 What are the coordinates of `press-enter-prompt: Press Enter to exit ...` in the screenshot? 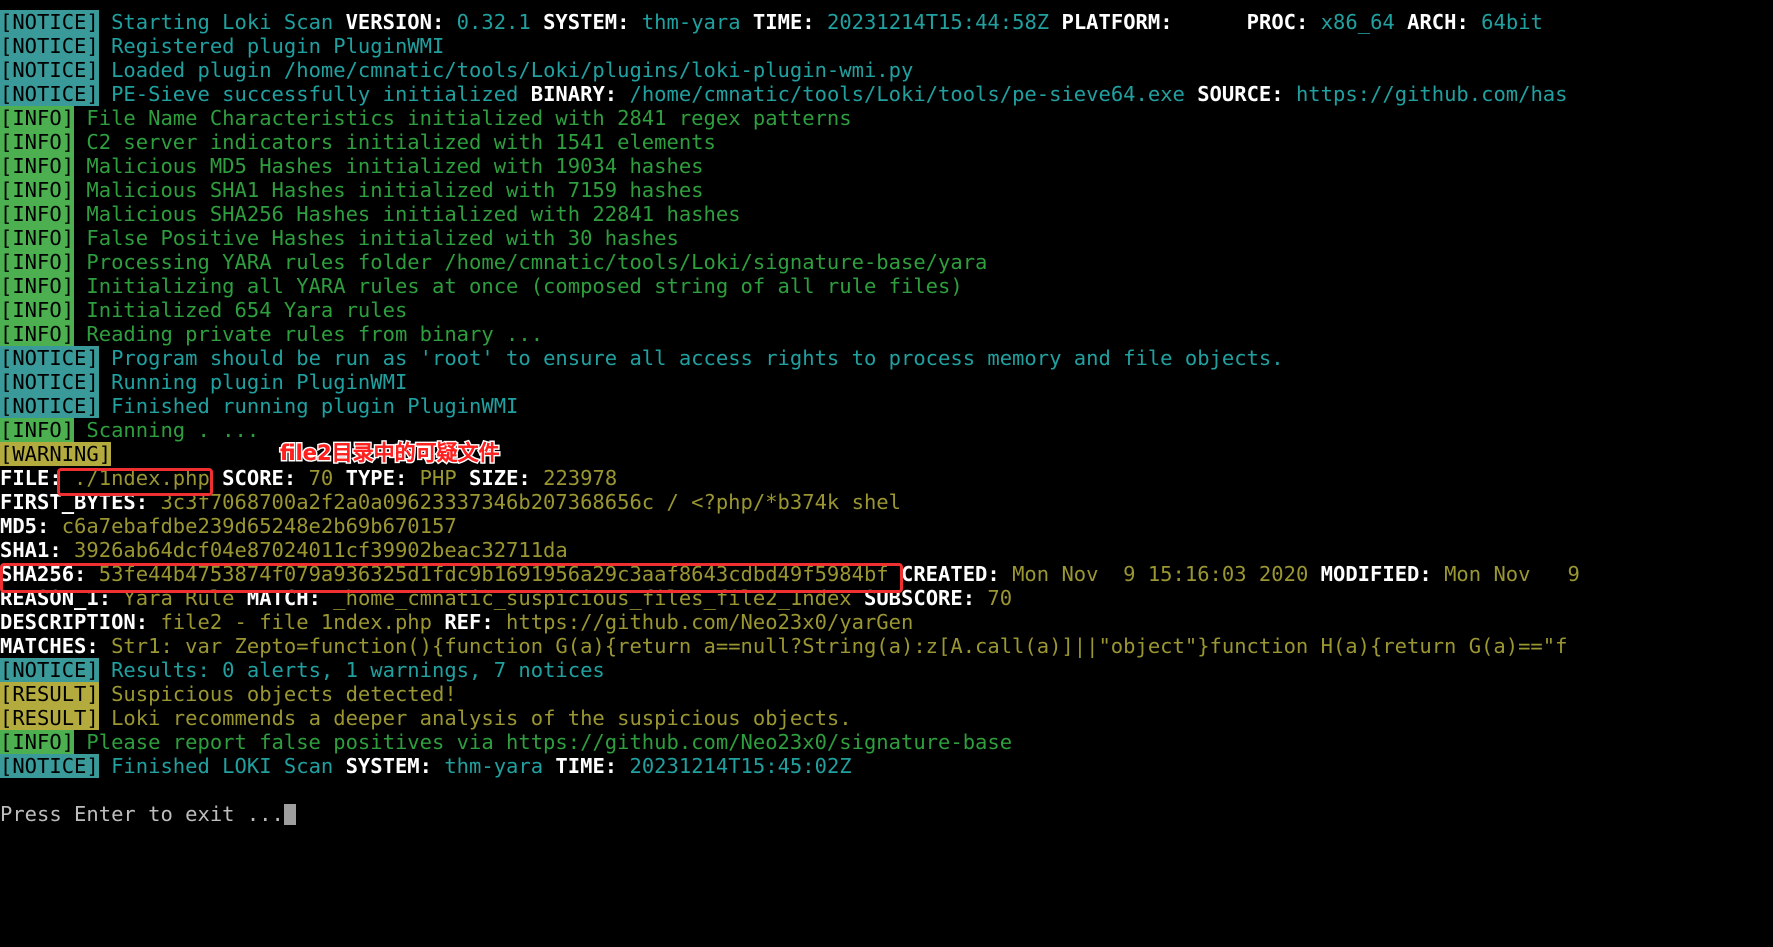 It's located at (886, 814).